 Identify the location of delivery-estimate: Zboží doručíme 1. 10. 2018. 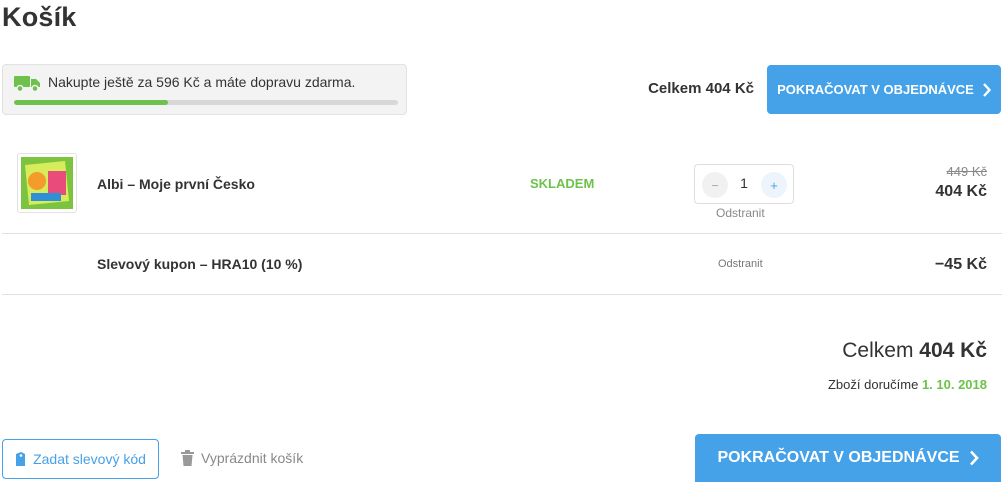
(907, 384).